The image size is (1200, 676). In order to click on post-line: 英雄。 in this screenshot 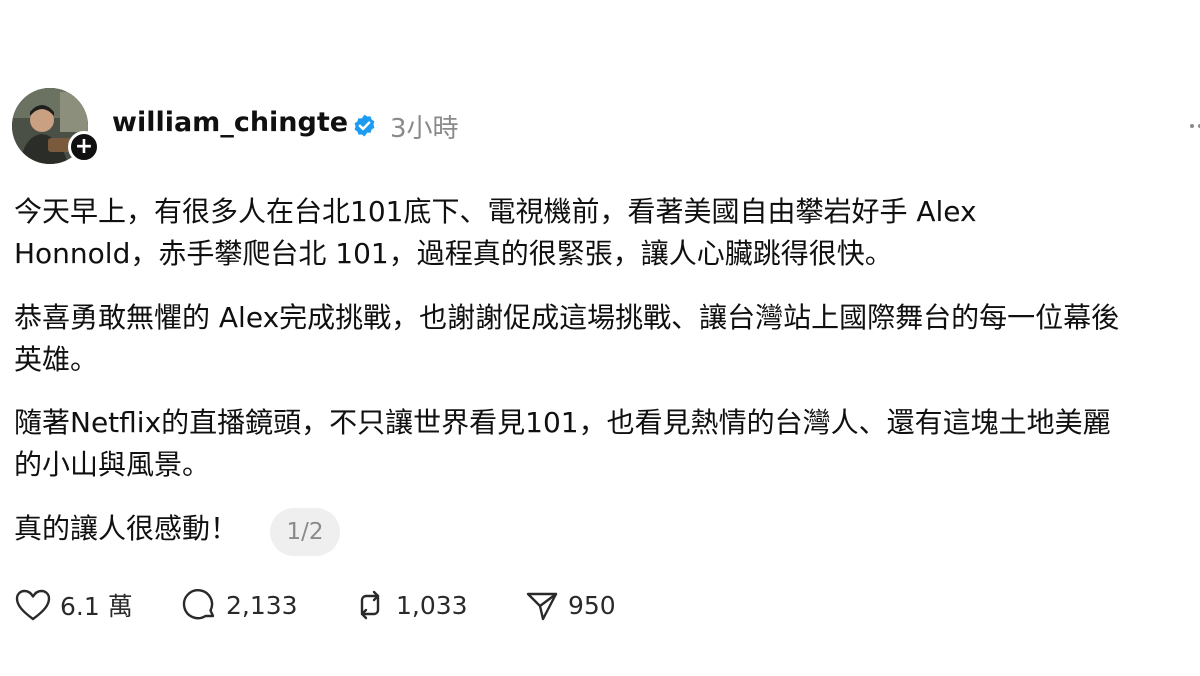, I will do `click(56, 359)`.